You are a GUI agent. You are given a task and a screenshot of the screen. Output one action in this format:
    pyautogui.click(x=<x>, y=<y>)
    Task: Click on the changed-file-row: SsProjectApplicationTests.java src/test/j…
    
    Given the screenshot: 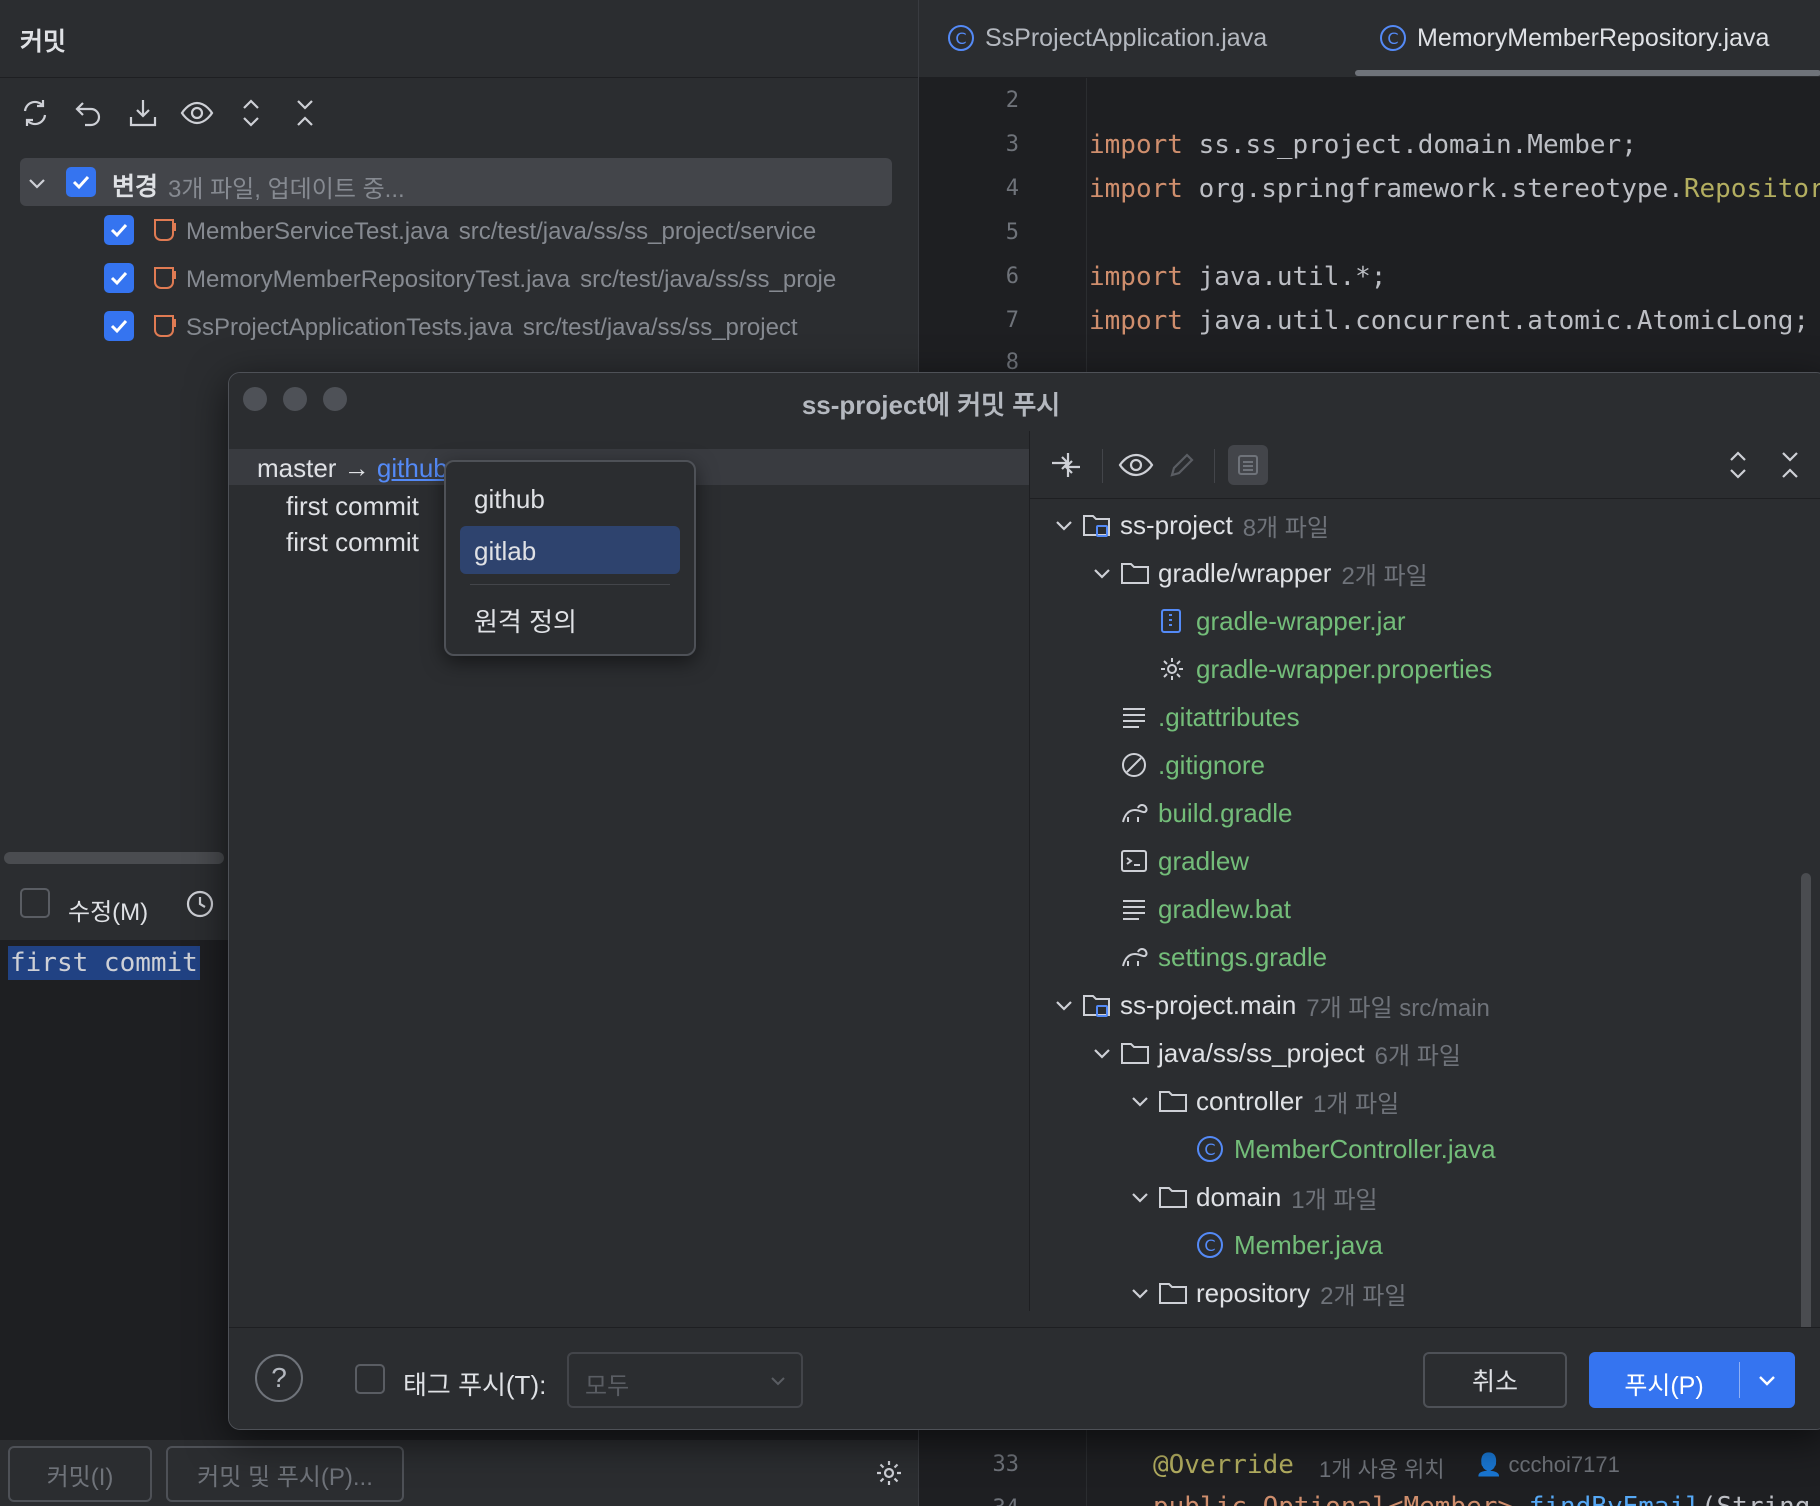 What is the action you would take?
    pyautogui.click(x=511, y=326)
    